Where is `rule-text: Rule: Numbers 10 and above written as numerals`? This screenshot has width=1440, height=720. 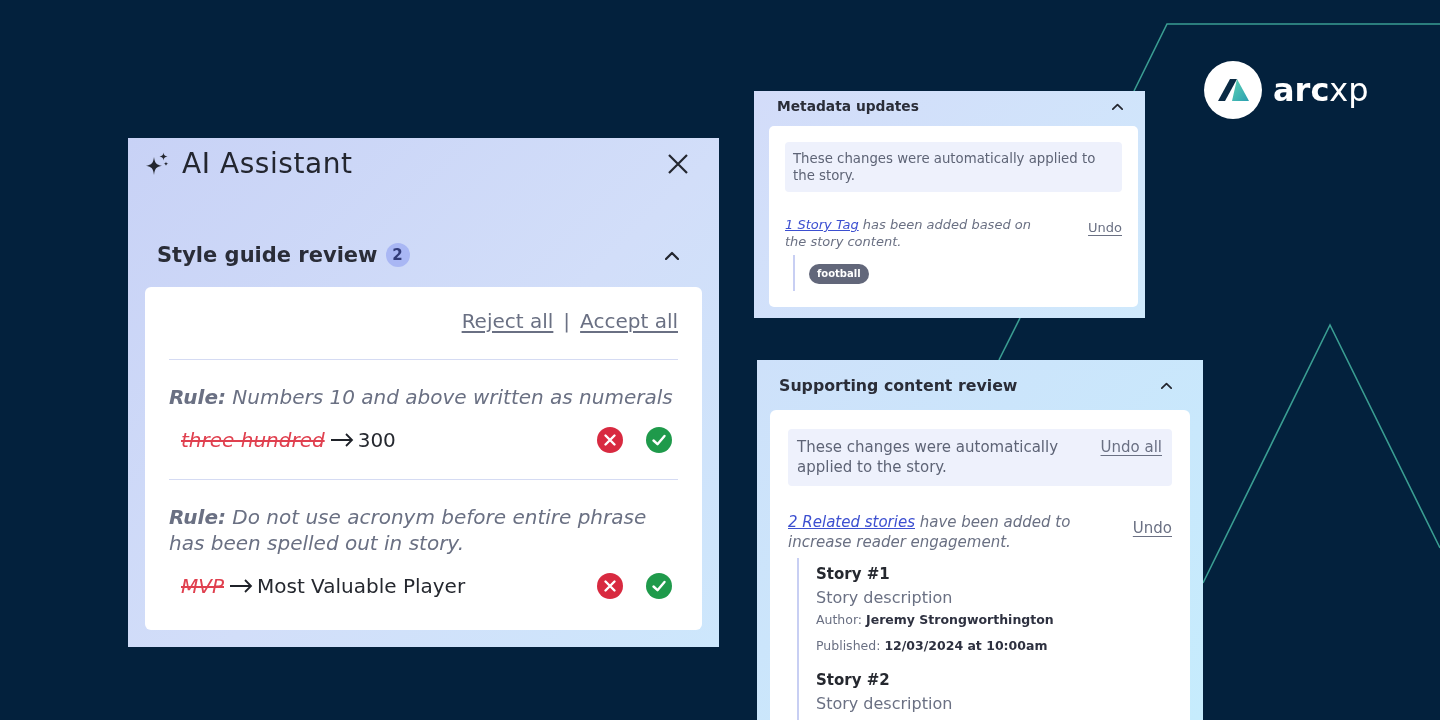
rule-text: Rule: Numbers 10 and above written as numerals is located at coordinates (421, 397).